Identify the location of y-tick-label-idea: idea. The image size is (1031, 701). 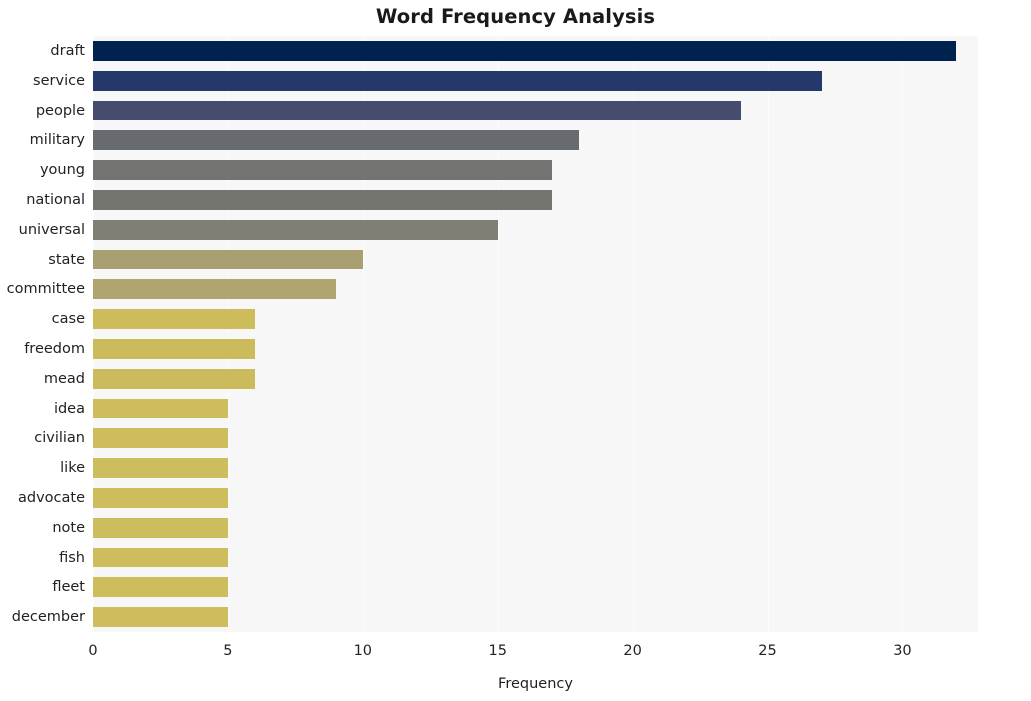
(69, 408).